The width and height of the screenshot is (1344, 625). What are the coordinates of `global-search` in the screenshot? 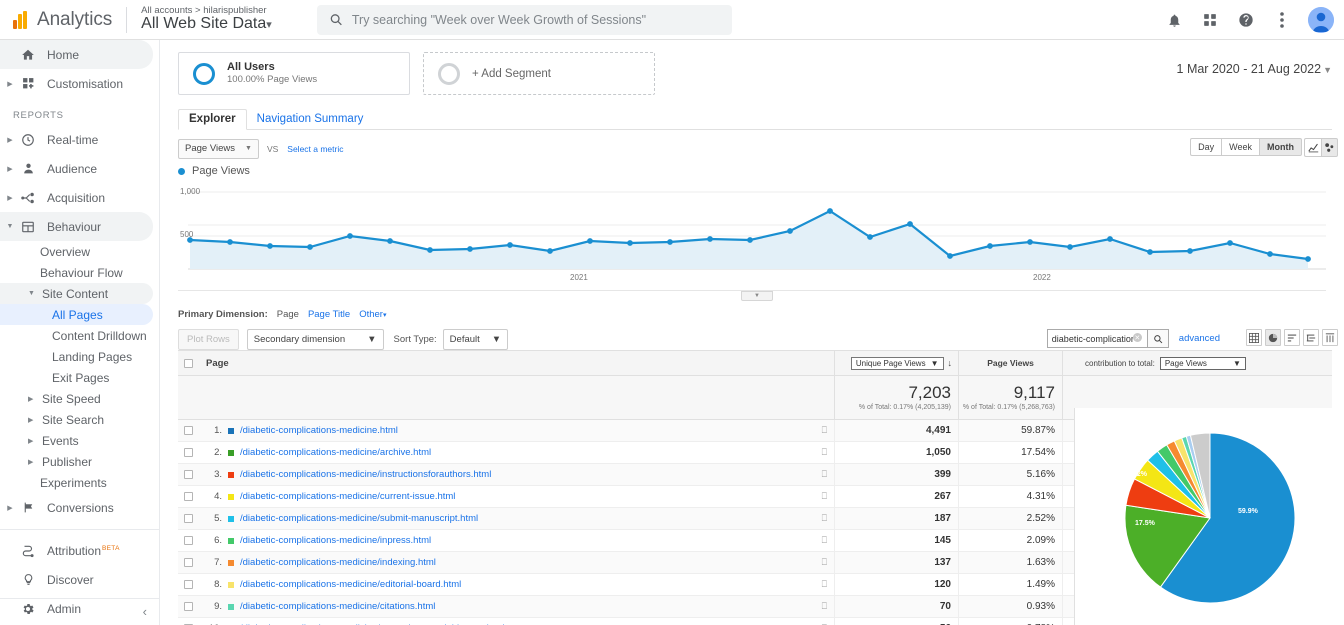 It's located at (524, 19).